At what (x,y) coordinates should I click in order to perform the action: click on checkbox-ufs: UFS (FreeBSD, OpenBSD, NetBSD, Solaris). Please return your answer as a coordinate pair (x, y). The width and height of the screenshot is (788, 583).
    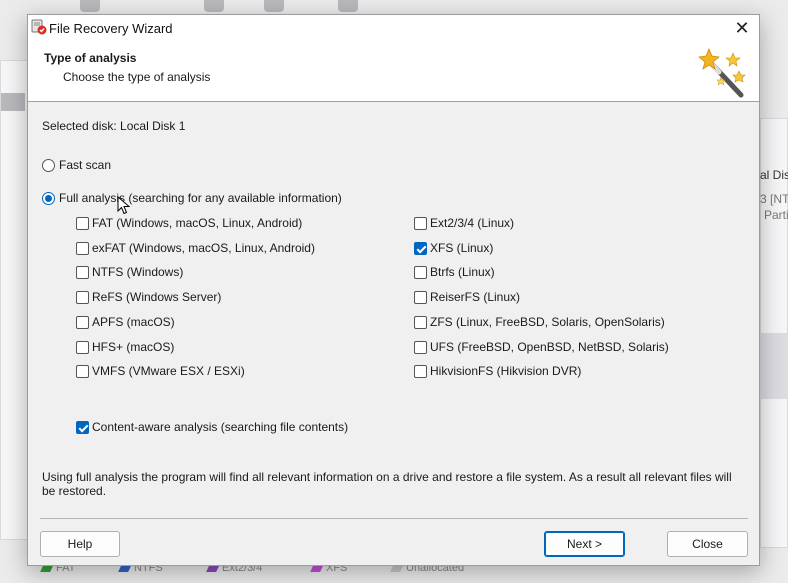
    Looking at the image, I should click on (541, 347).